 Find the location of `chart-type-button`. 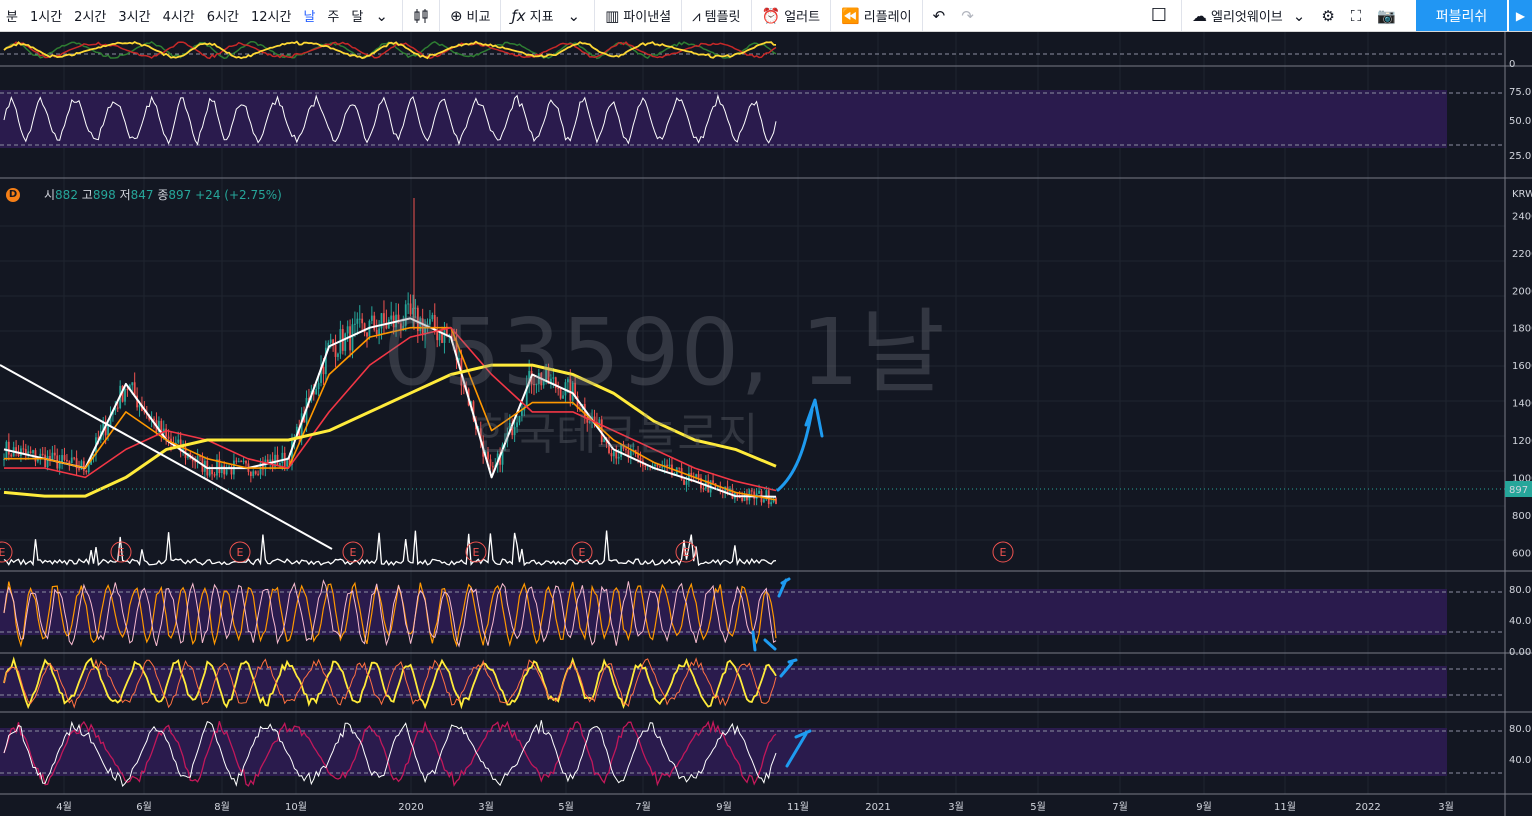

chart-type-button is located at coordinates (421, 15).